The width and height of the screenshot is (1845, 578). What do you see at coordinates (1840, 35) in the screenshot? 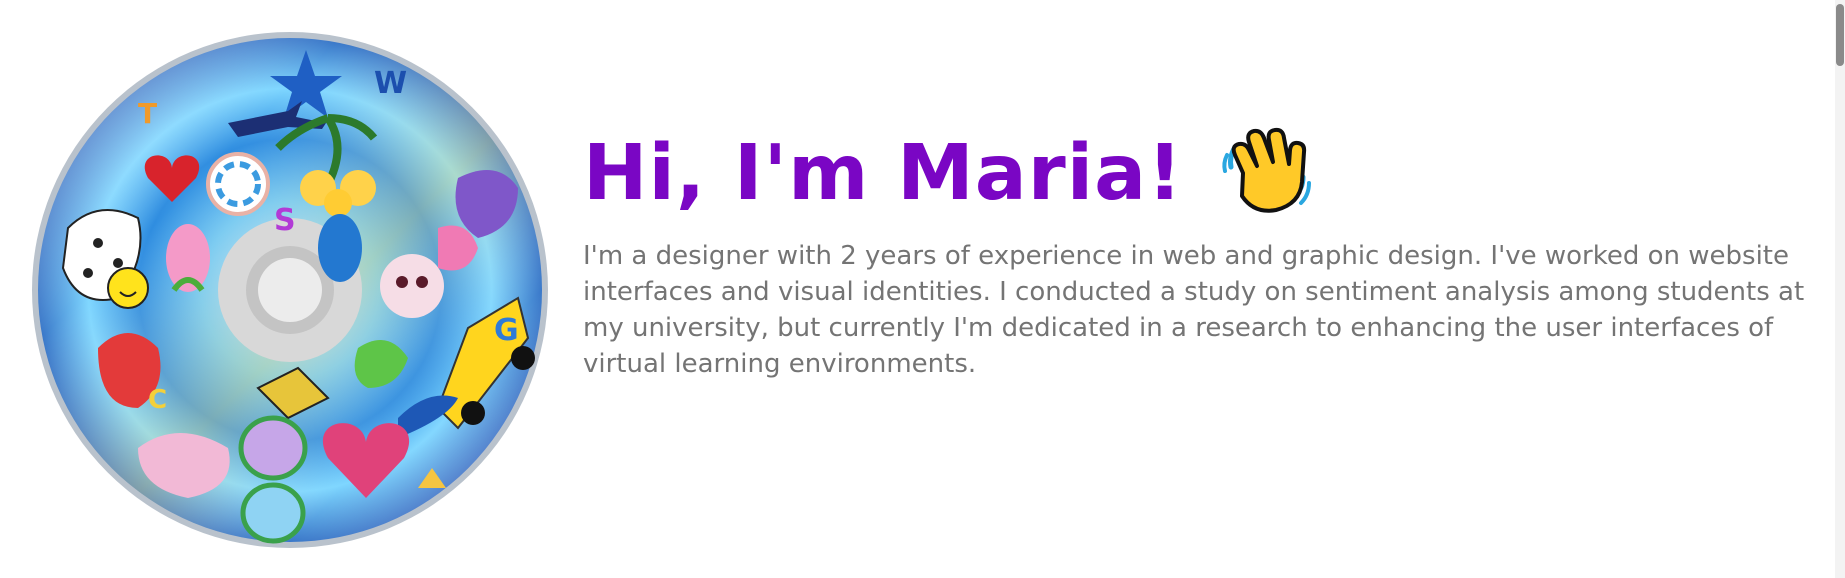
I see `scrollbar-thumb` at bounding box center [1840, 35].